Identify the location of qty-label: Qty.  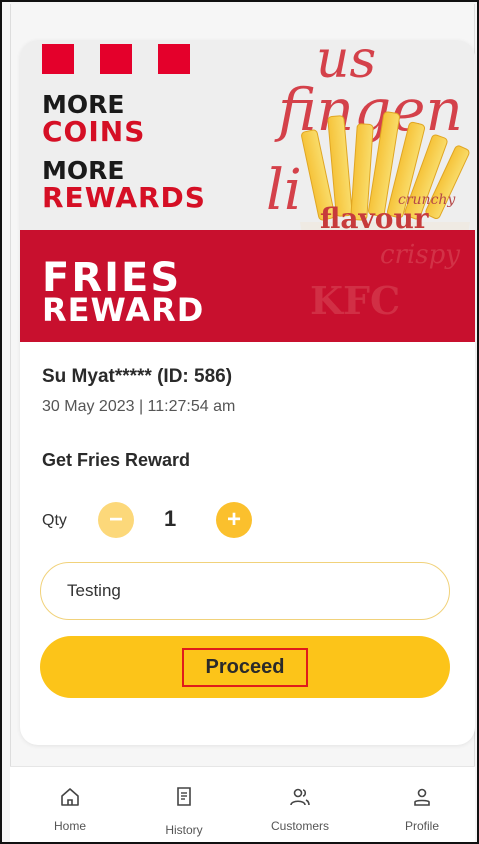
(54, 520).